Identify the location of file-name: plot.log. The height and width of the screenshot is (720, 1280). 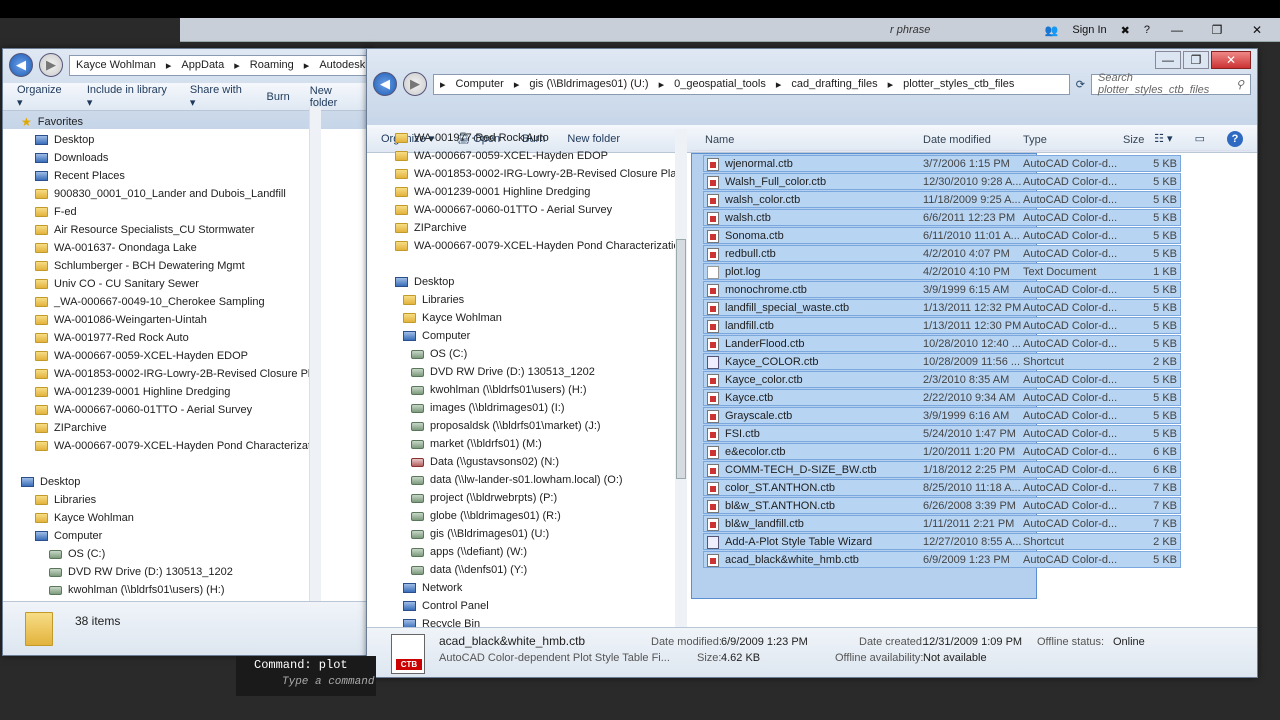
(733, 272).